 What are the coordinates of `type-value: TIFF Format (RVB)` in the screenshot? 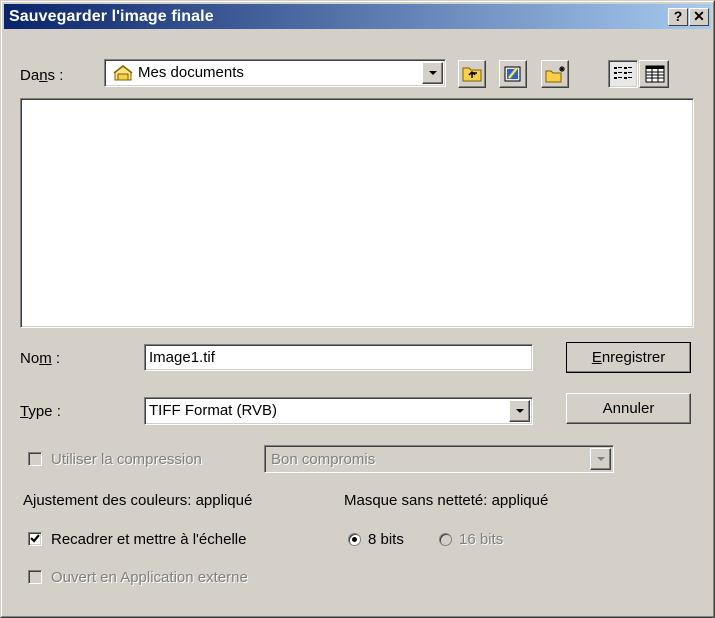 It's located at (213, 410).